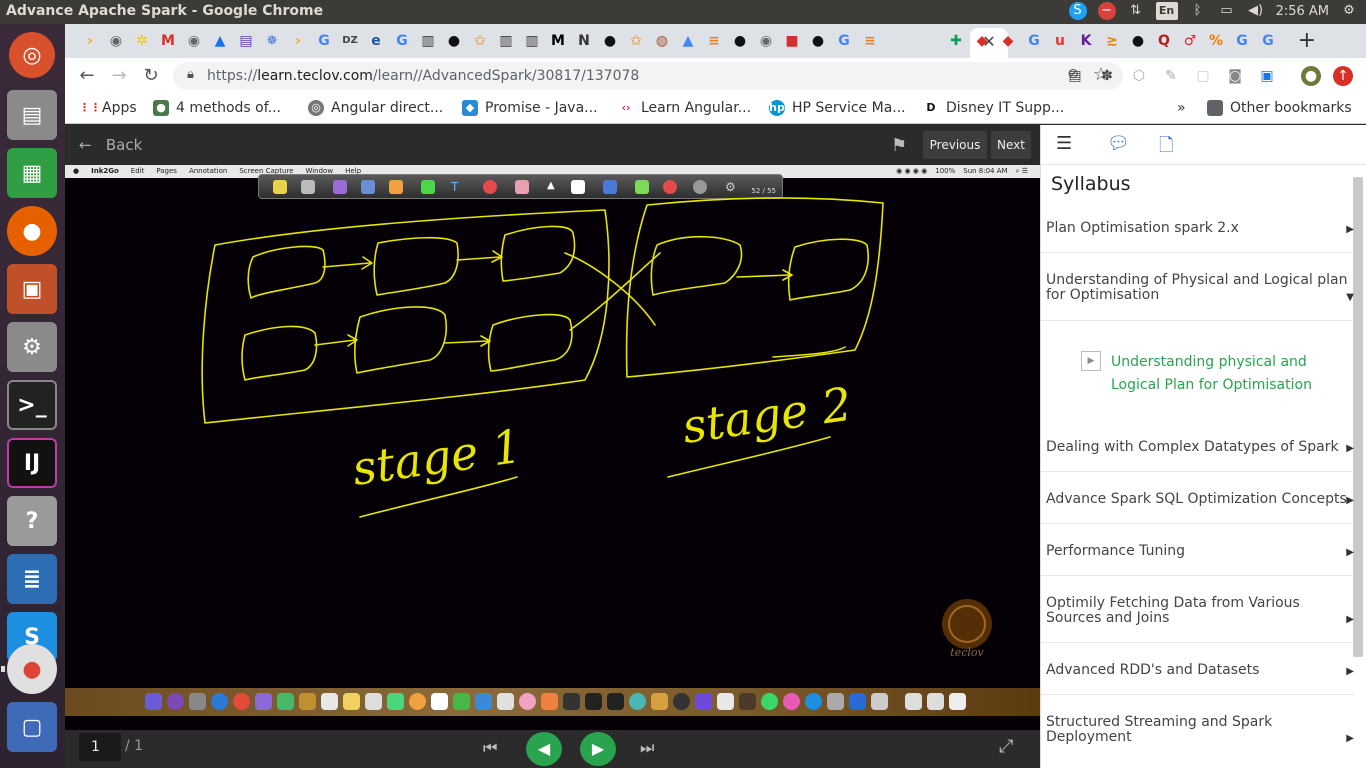 The height and width of the screenshot is (768, 1366). Describe the element at coordinates (1216, 41) in the screenshot. I see `tab-icon-43: %` at that location.